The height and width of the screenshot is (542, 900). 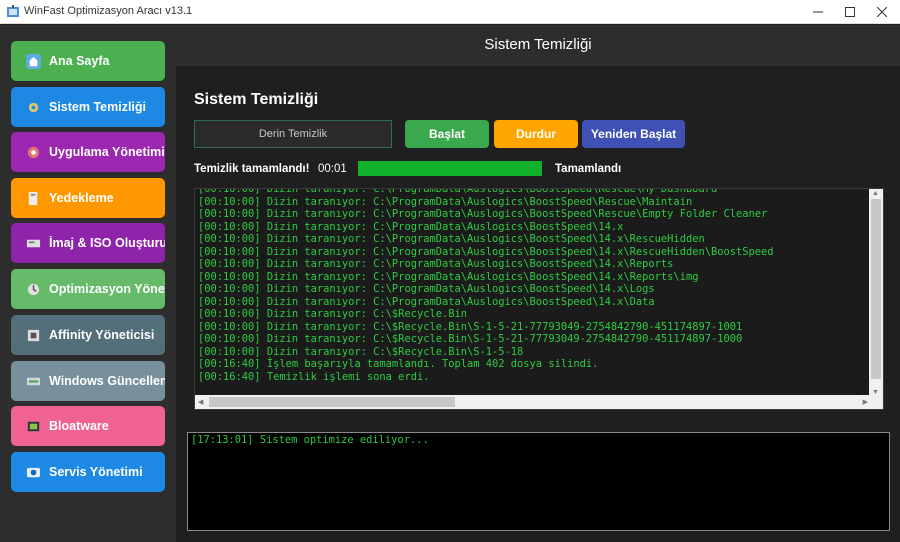 I want to click on status-text: Temizlik tamamlandı!, so click(x=252, y=169).